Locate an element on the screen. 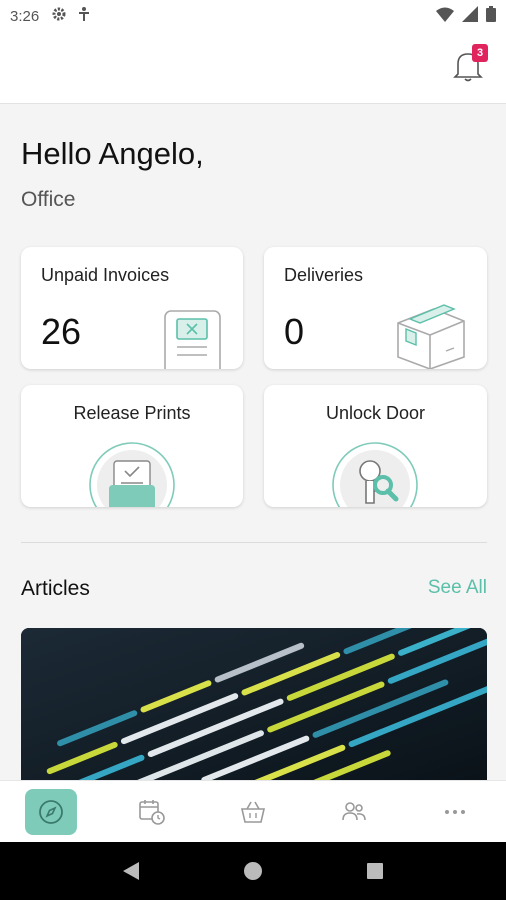  wifi-icon is located at coordinates (445, 16).